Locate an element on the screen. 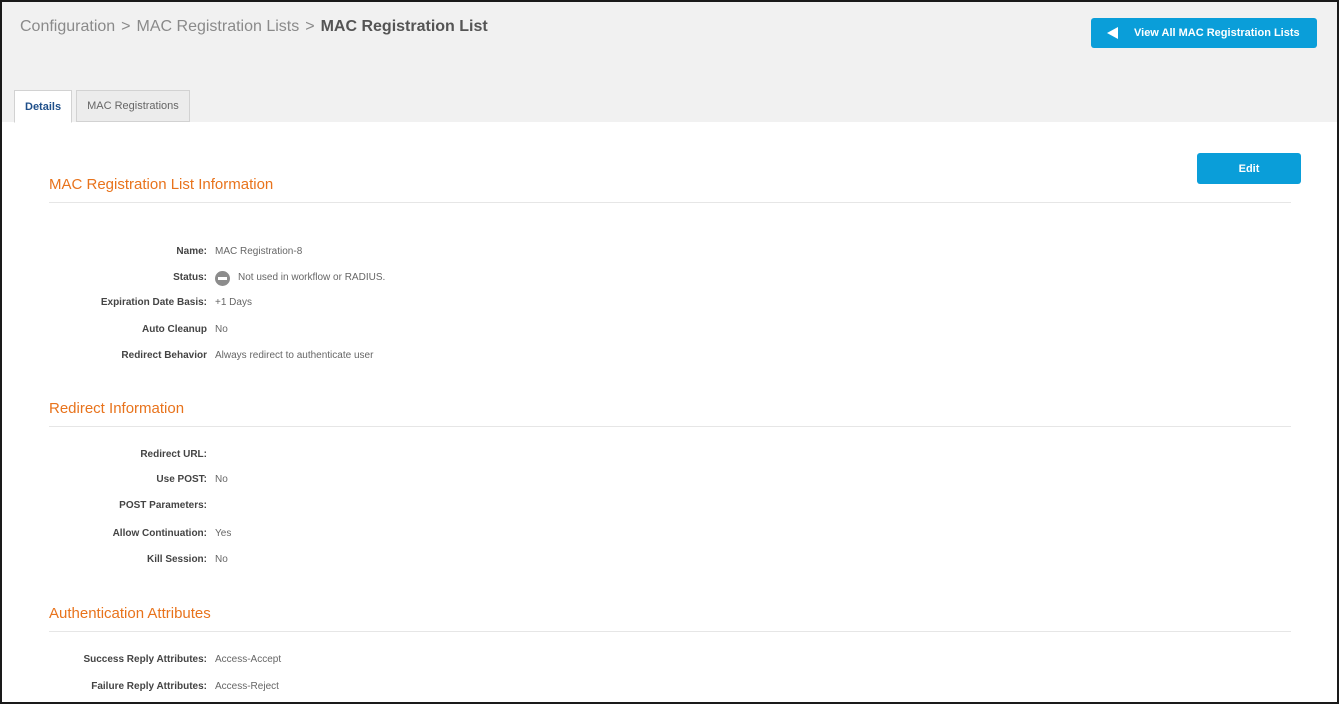 This screenshot has width=1339, height=704. field-label: Redirect Behavior is located at coordinates (164, 355).